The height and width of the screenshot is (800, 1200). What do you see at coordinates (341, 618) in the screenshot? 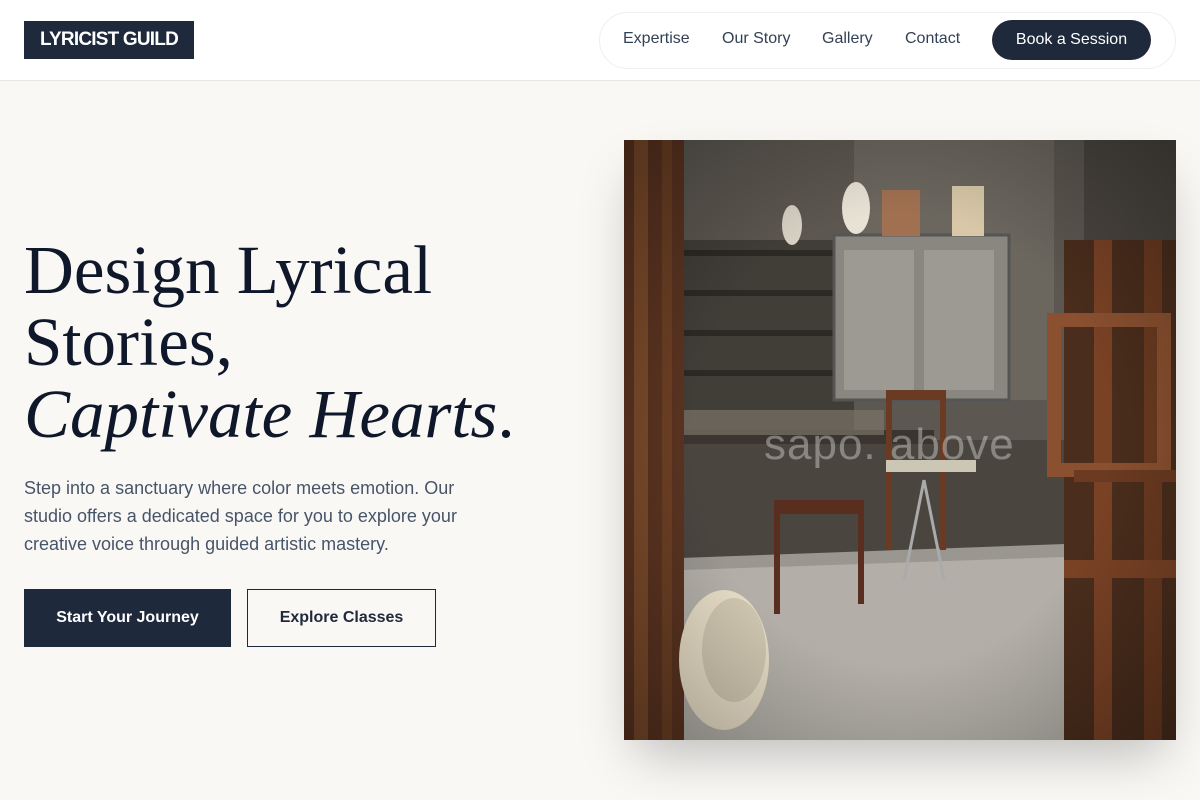
I see `explore-classes-button: Explore Classes` at bounding box center [341, 618].